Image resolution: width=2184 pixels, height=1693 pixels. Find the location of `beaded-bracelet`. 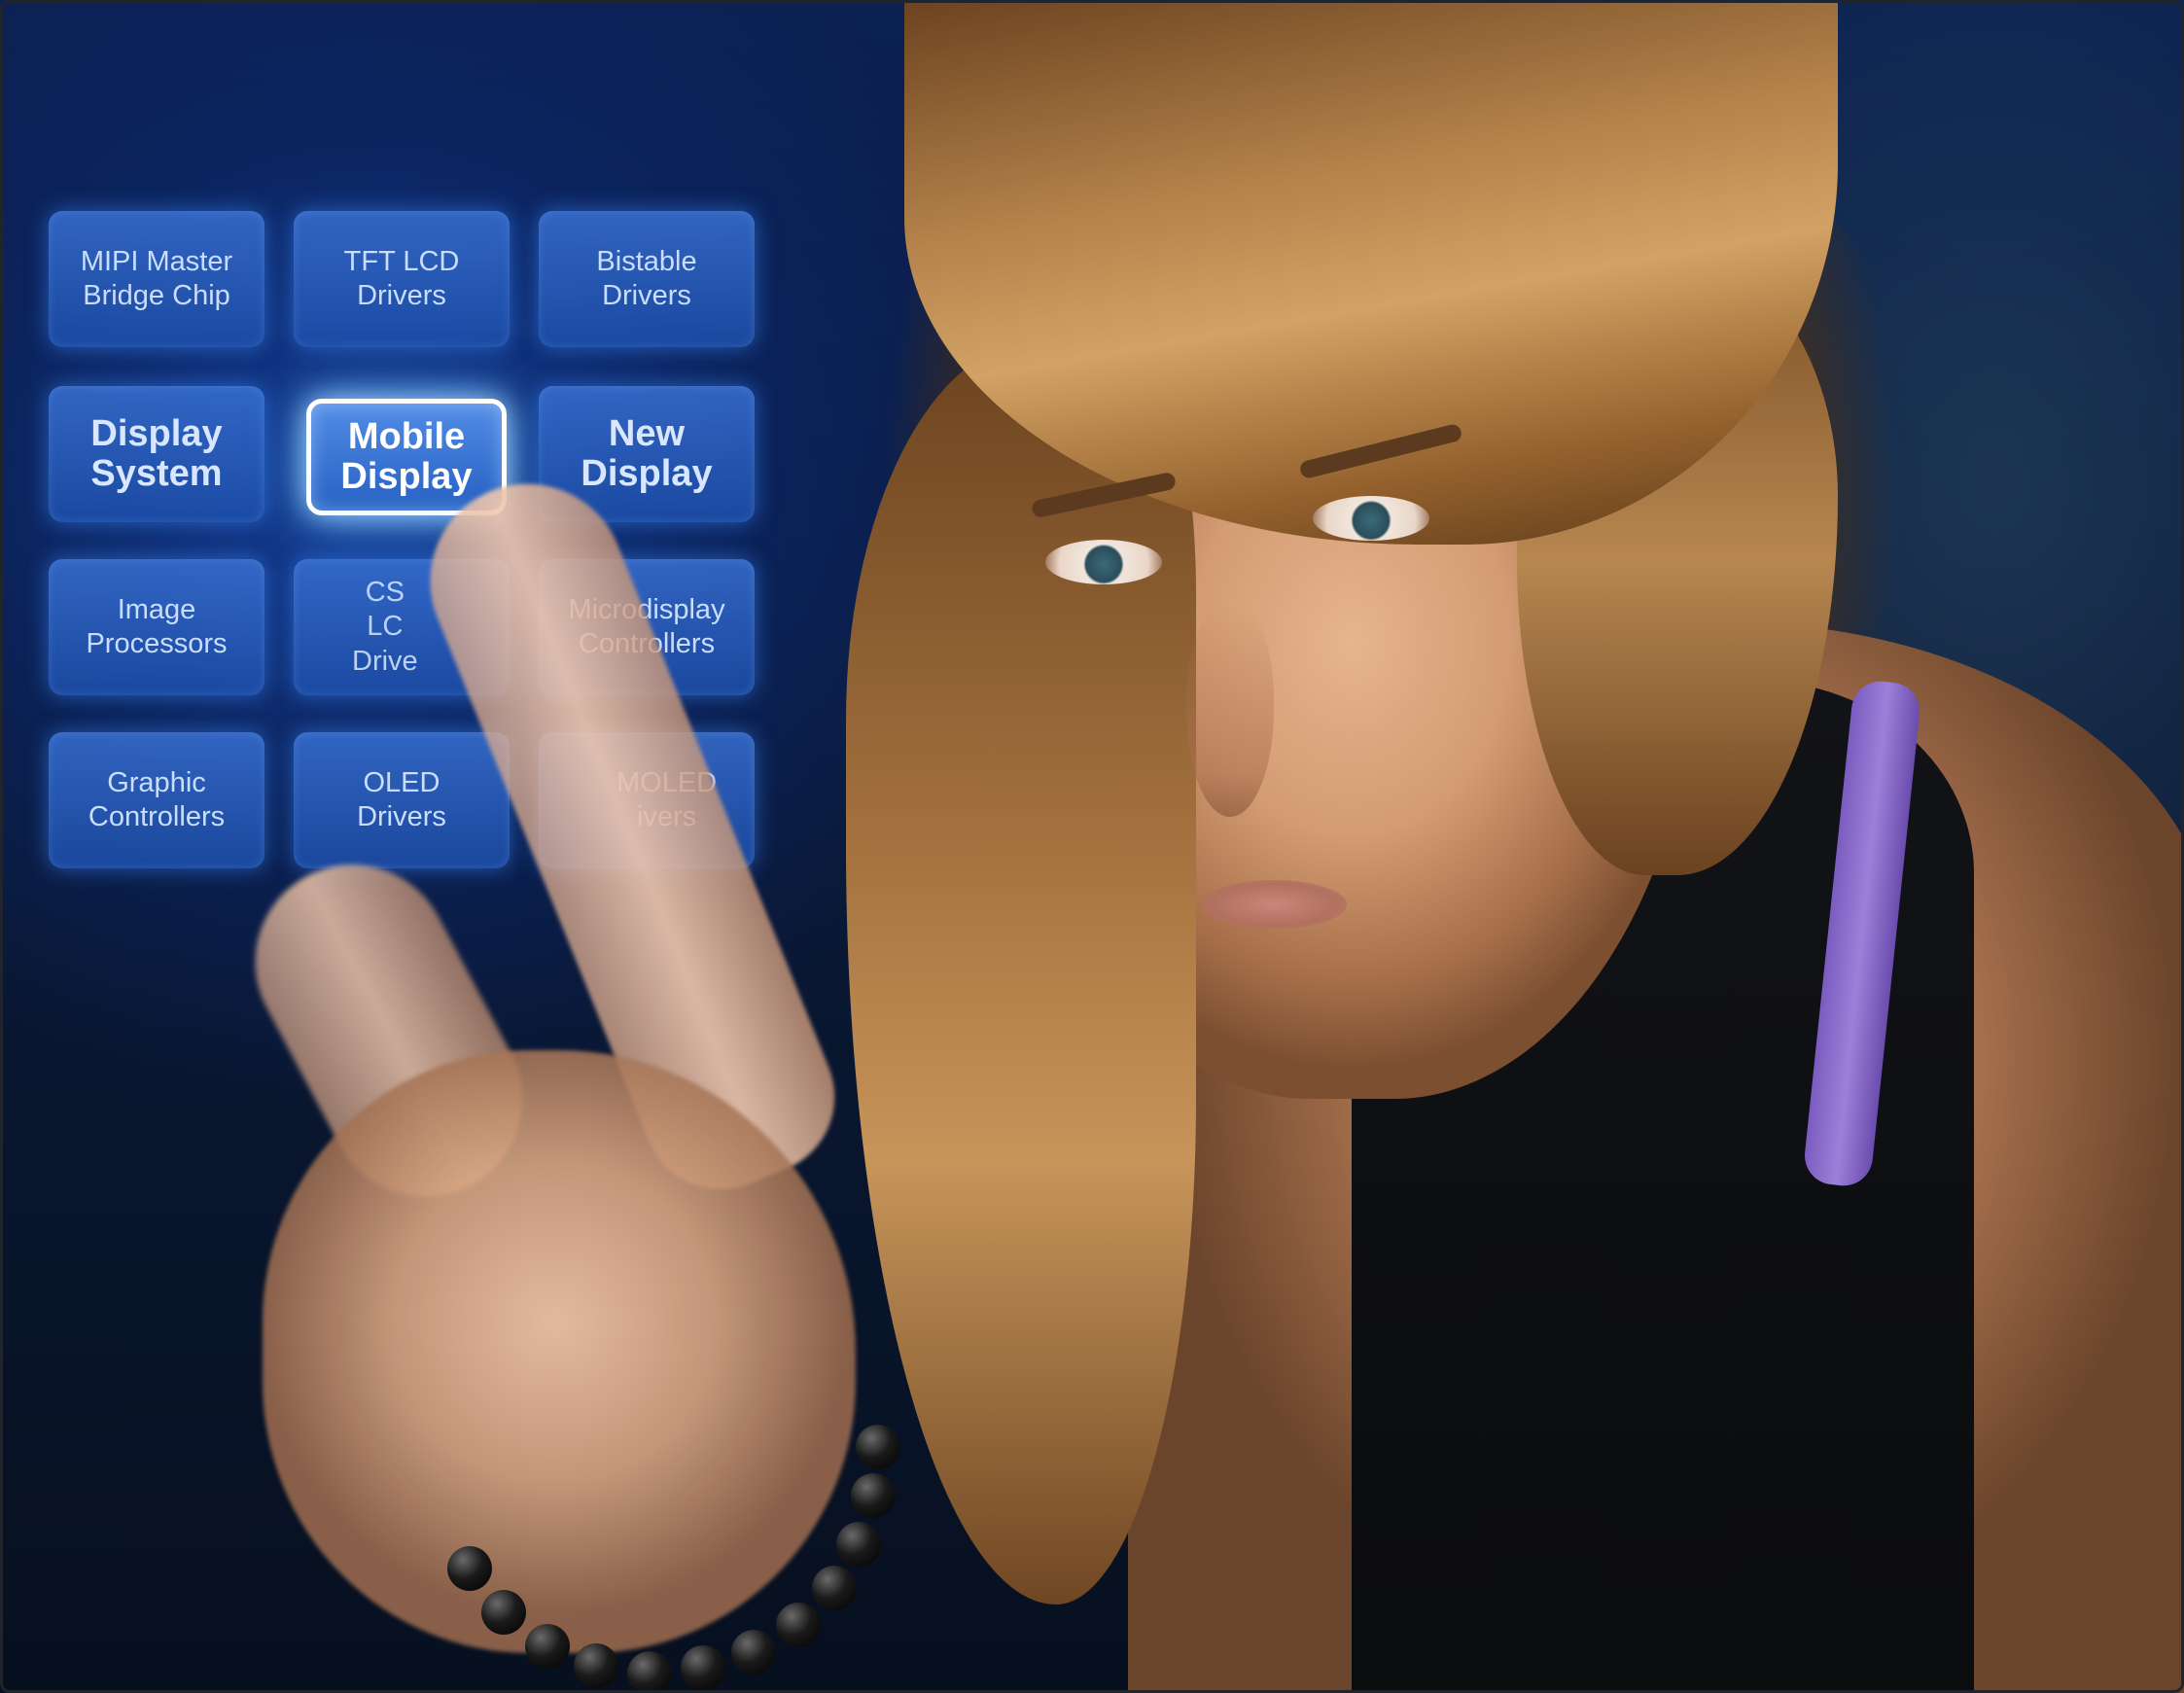

beaded-bracelet is located at coordinates (680, 1546).